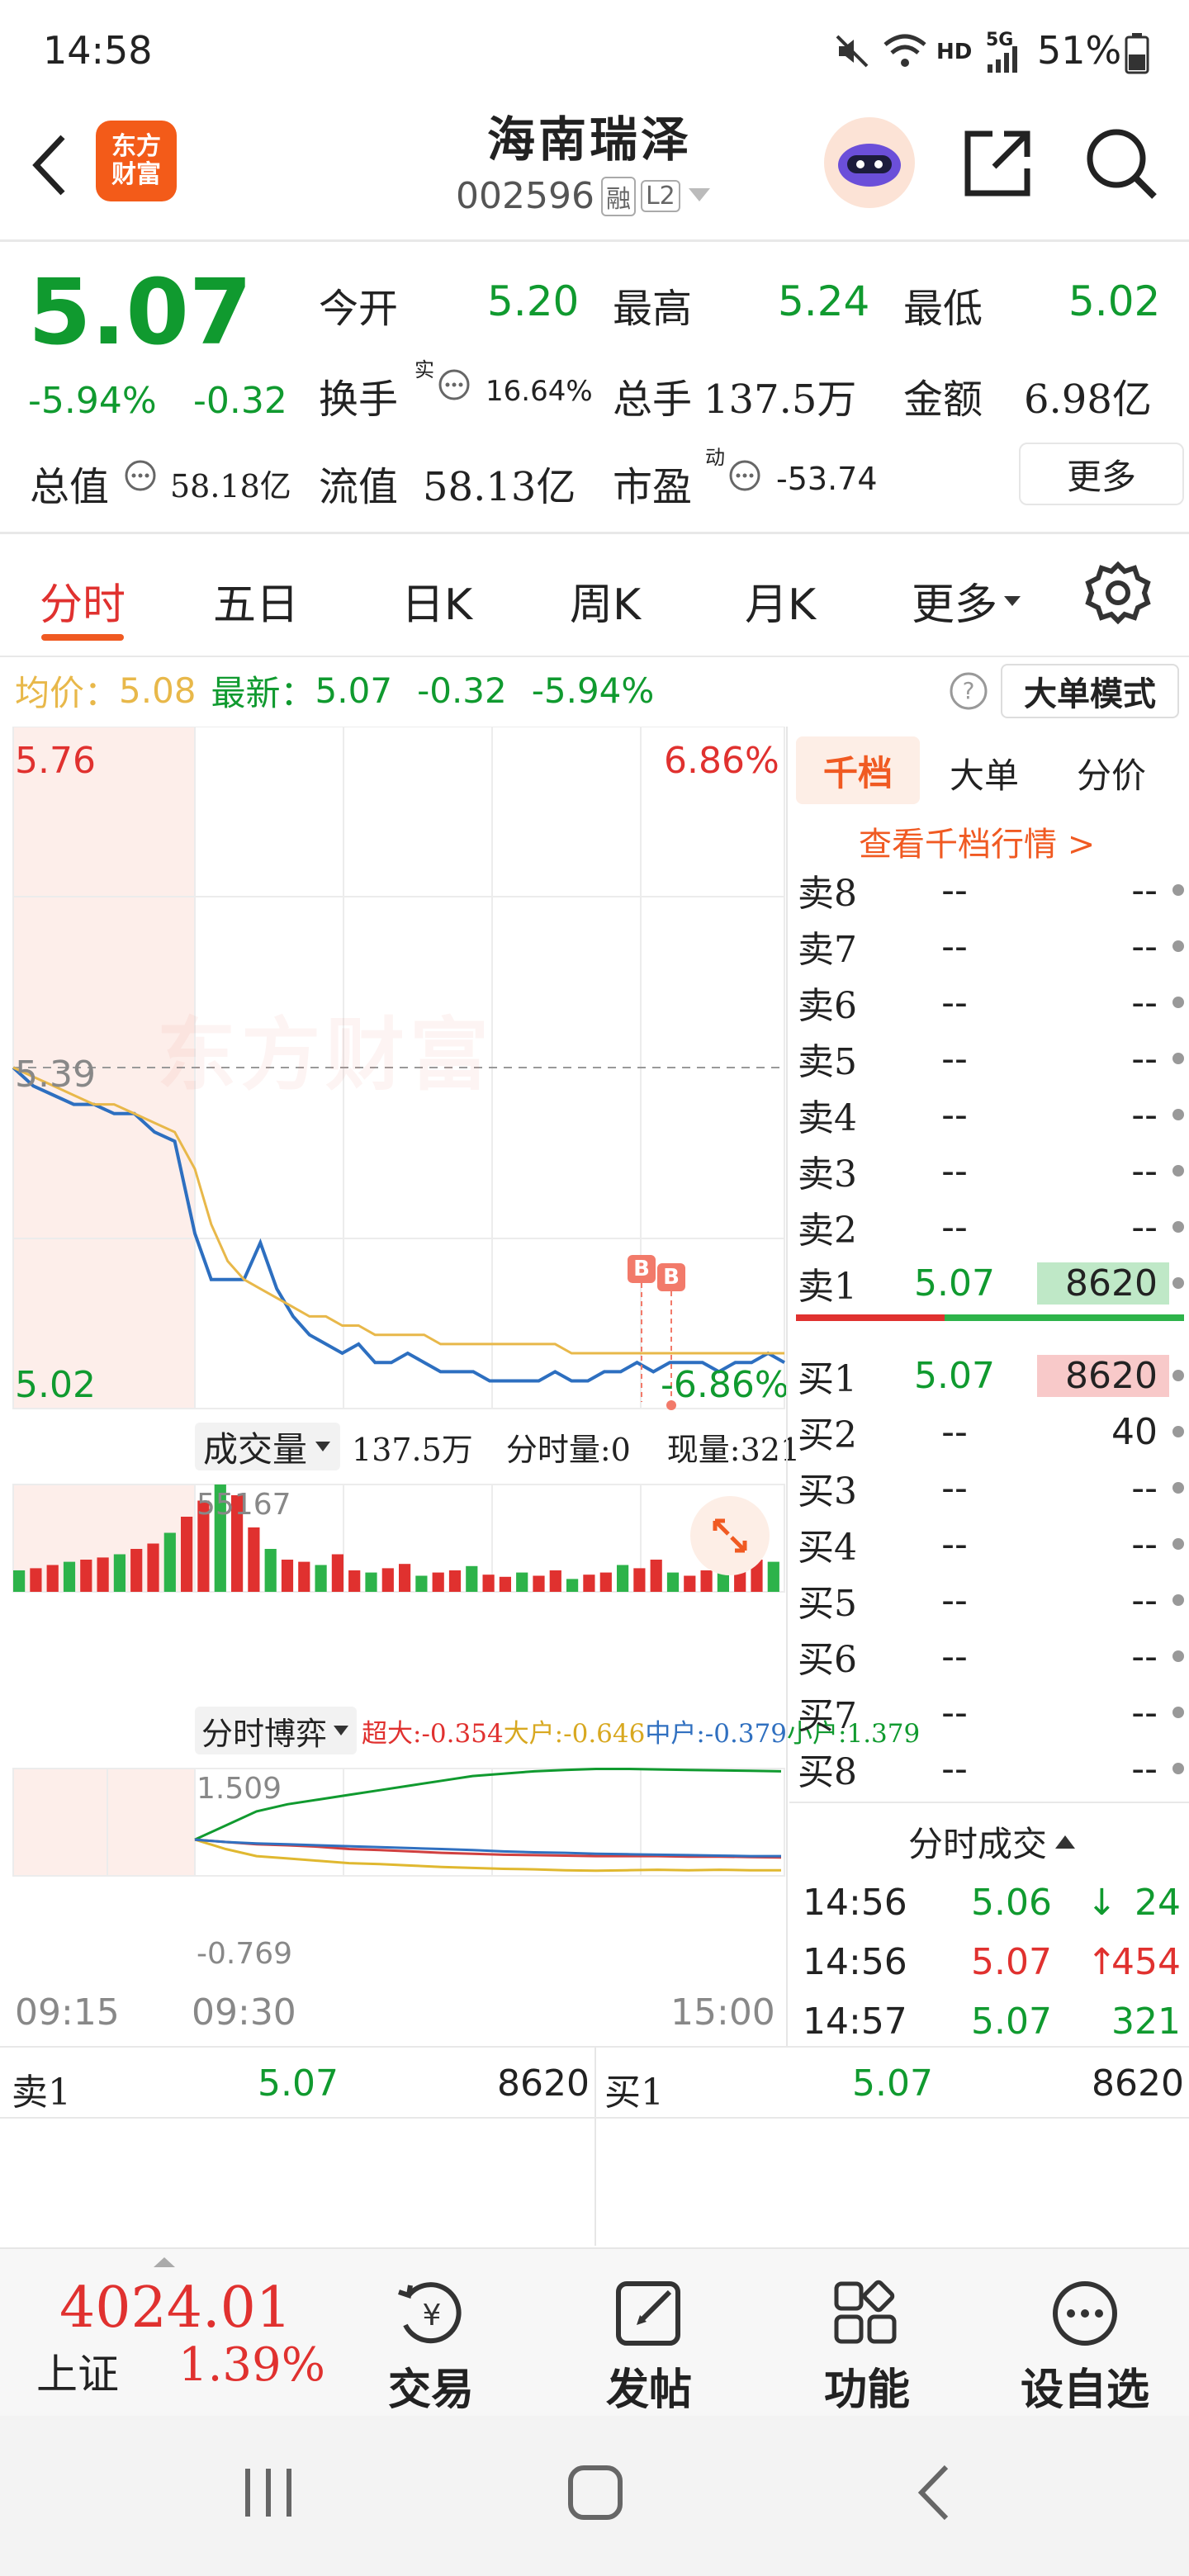 Image resolution: width=1189 pixels, height=2576 pixels. I want to click on recent-apps-icon, so click(268, 2494).